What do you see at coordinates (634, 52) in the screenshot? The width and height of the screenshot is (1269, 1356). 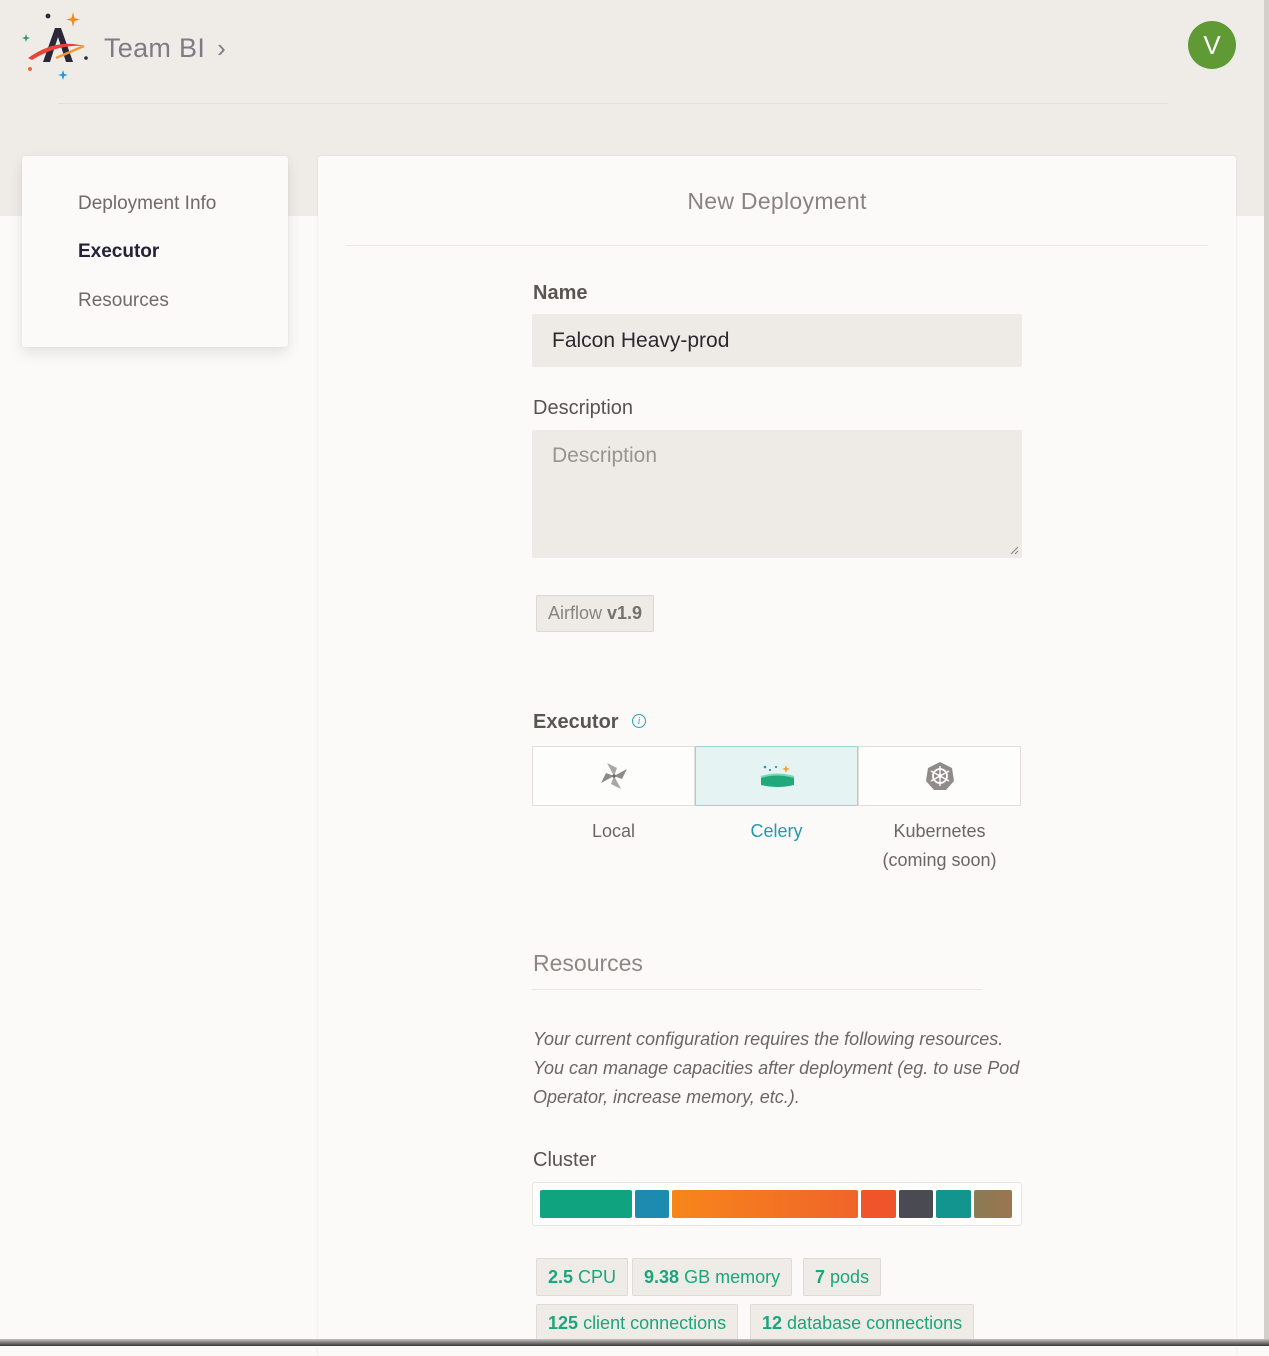 I see `app-header: Team BI › V` at bounding box center [634, 52].